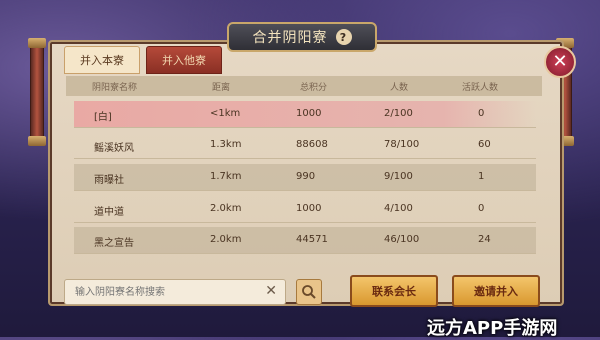  I want to click on invite-merge-button: 邀请并入, so click(496, 291).